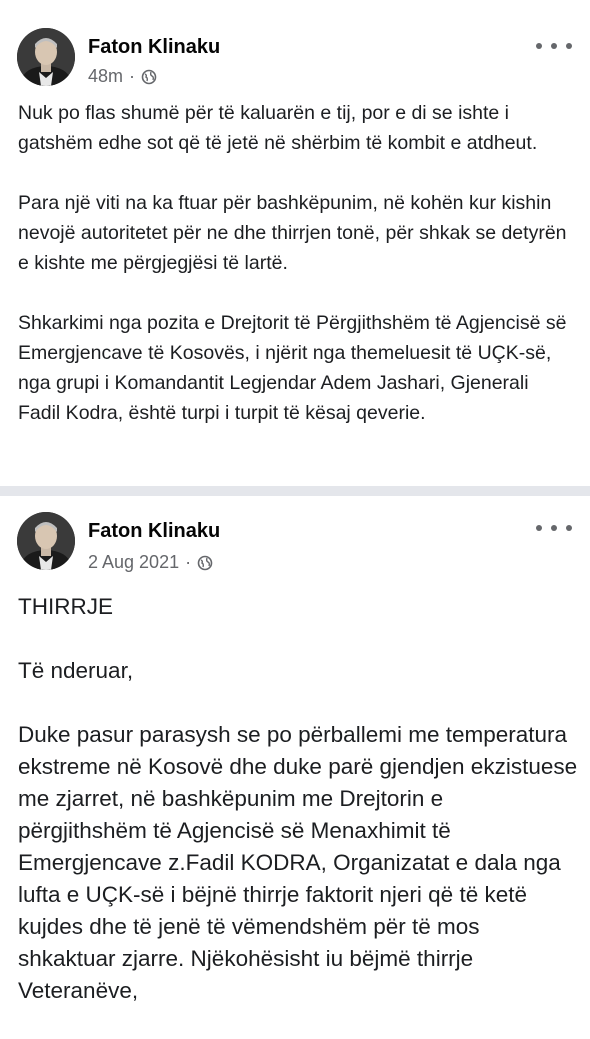  Describe the element at coordinates (65, 606) in the screenshot. I see `post-paragraph: THIRRJE` at that location.